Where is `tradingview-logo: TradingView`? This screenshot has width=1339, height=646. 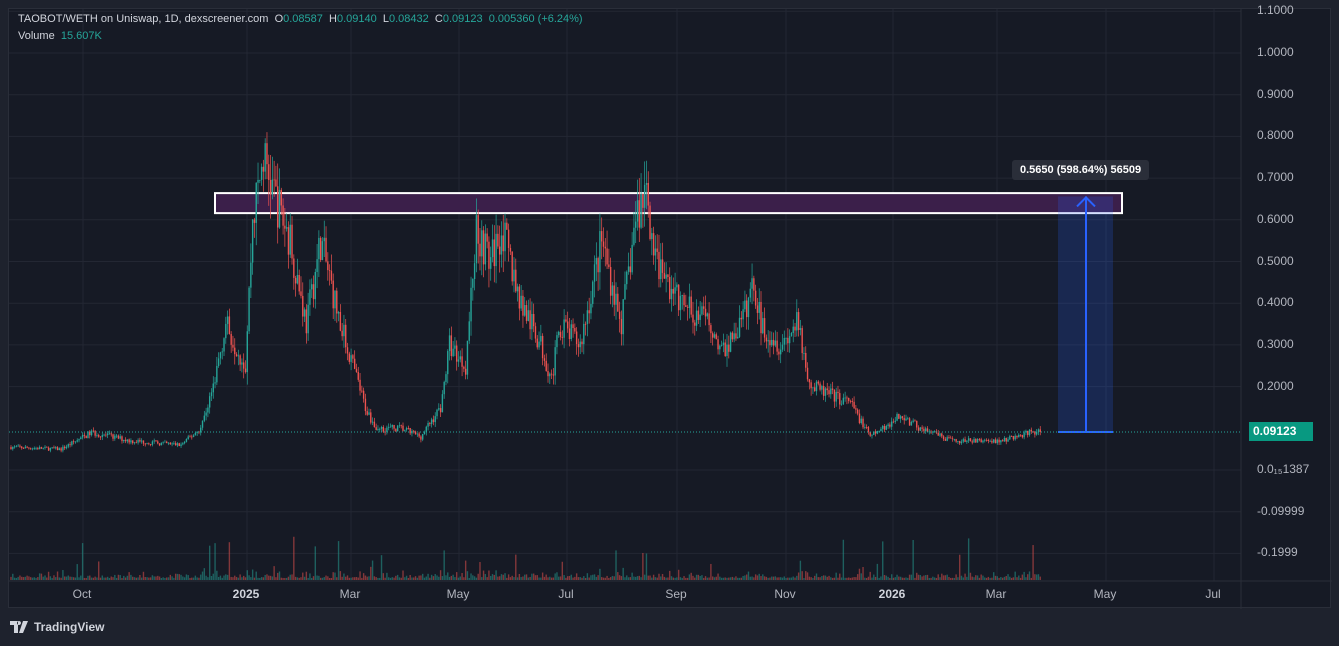 tradingview-logo: TradingView is located at coordinates (57, 627).